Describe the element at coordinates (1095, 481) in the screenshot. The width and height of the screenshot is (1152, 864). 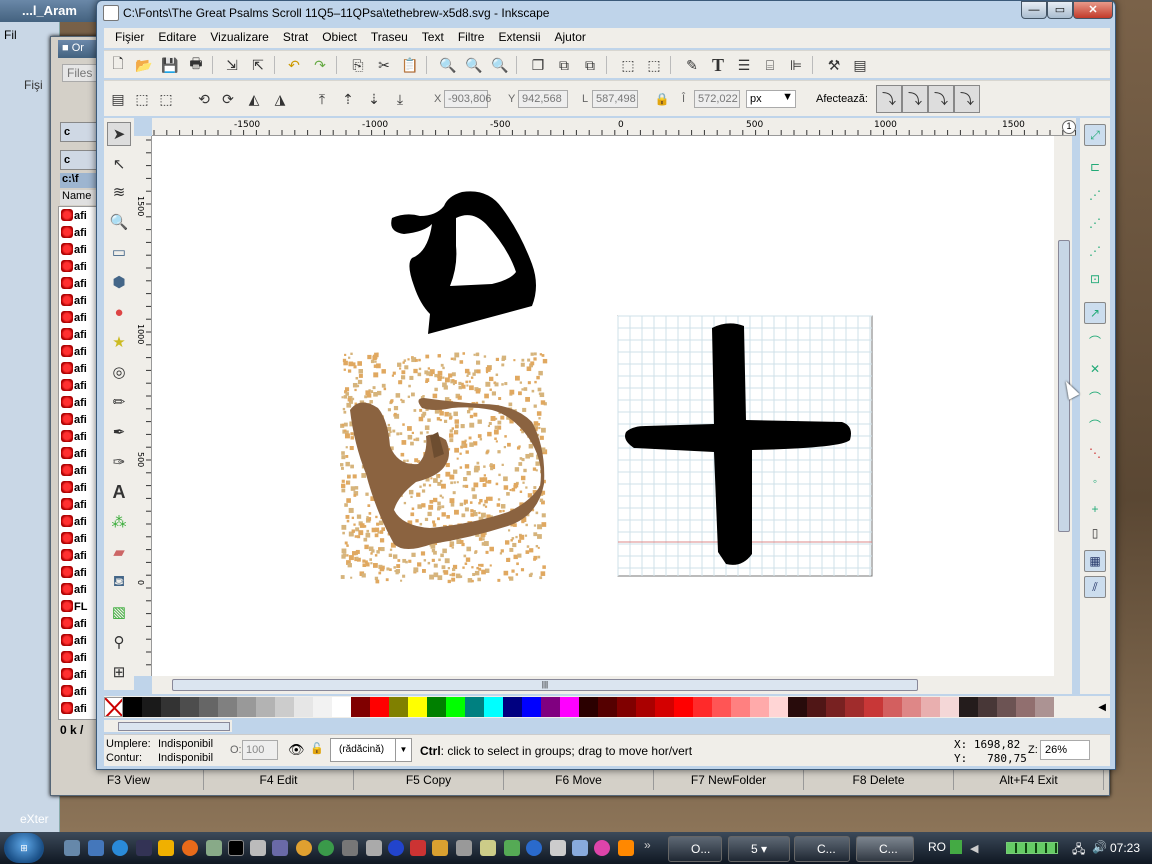
I see `snap-object-center-icon: ◦` at that location.